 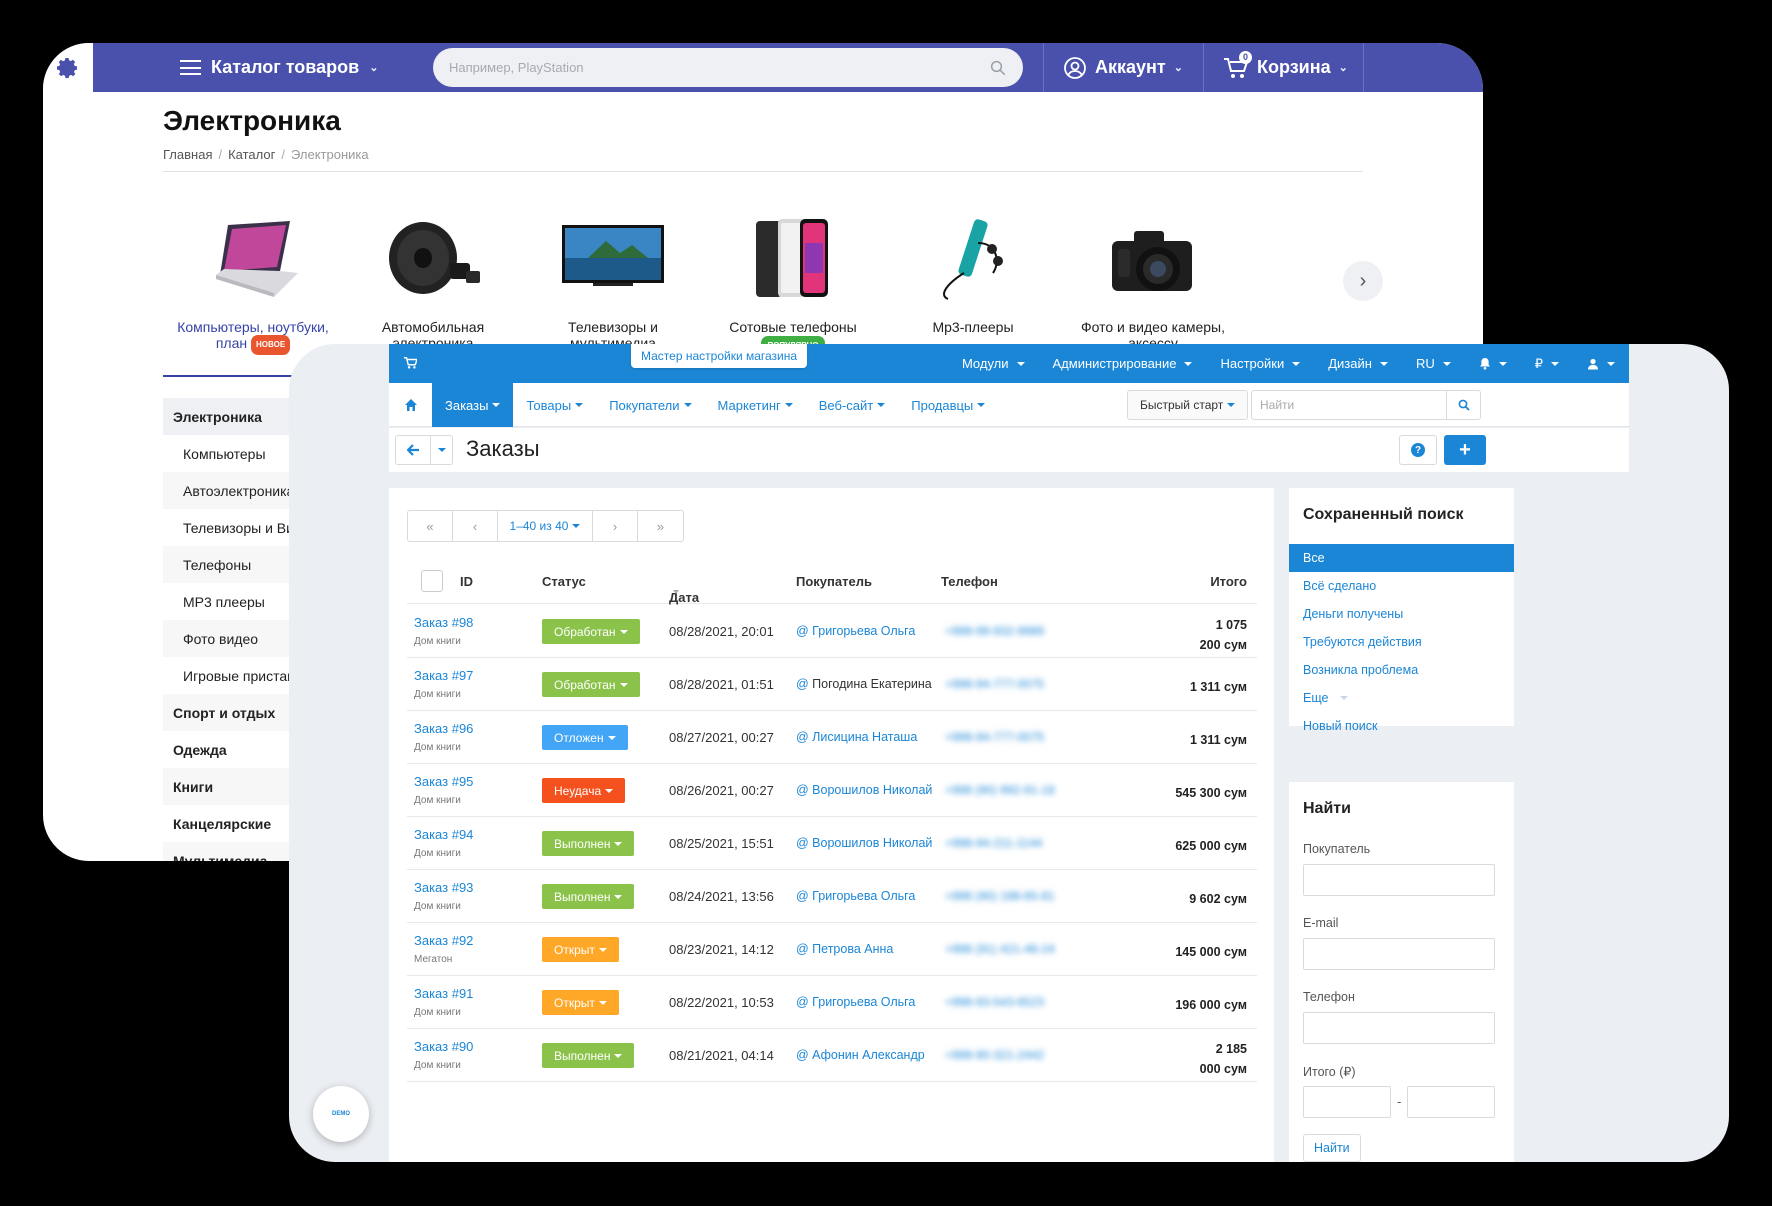 I want to click on saved-search-all: Все, so click(x=1401, y=558).